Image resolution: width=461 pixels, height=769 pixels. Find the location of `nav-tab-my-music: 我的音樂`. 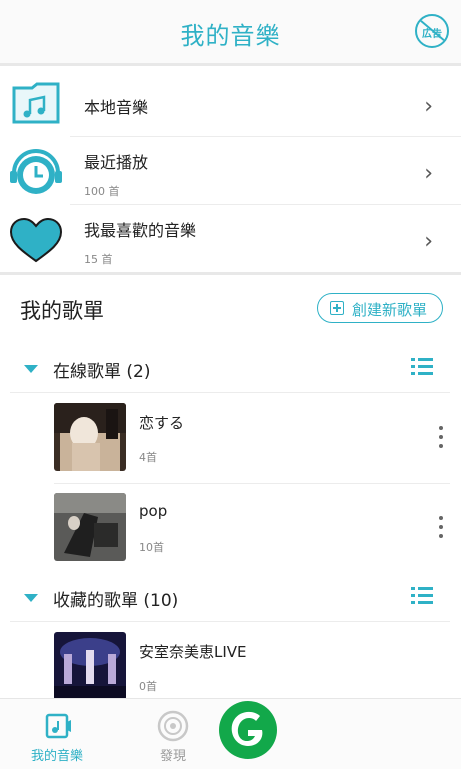

nav-tab-my-music: 我的音樂 is located at coordinates (57, 734).